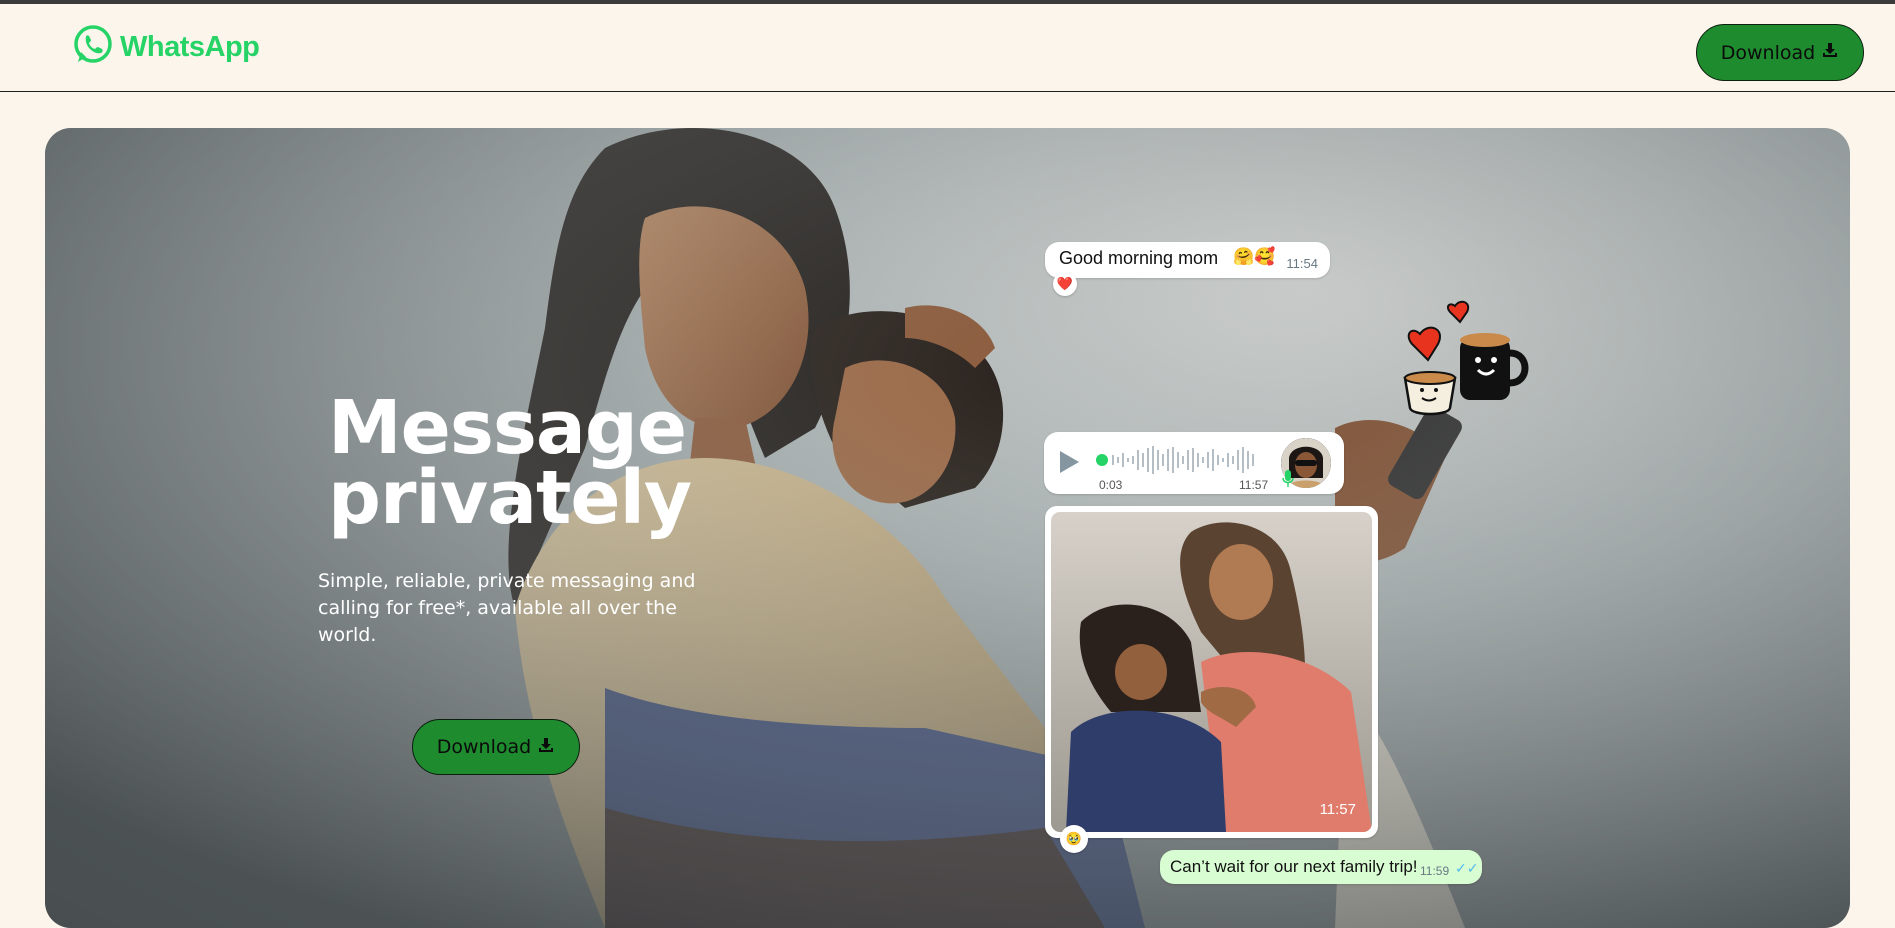  What do you see at coordinates (1435, 871) in the screenshot?
I see `message-time: 11:59` at bounding box center [1435, 871].